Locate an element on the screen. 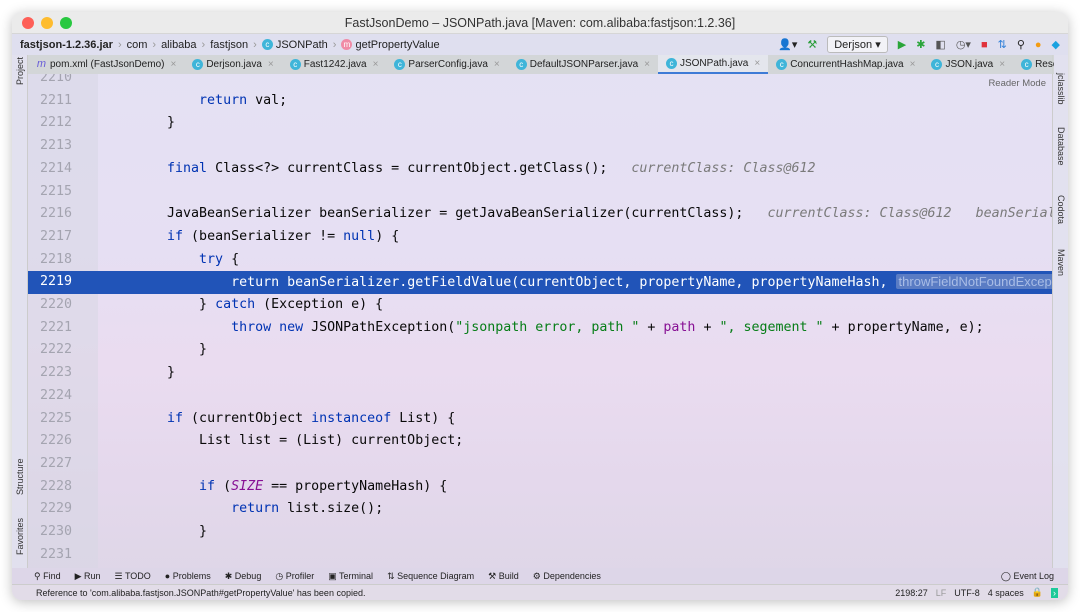  update-icon: ● is located at coordinates (1038, 45).